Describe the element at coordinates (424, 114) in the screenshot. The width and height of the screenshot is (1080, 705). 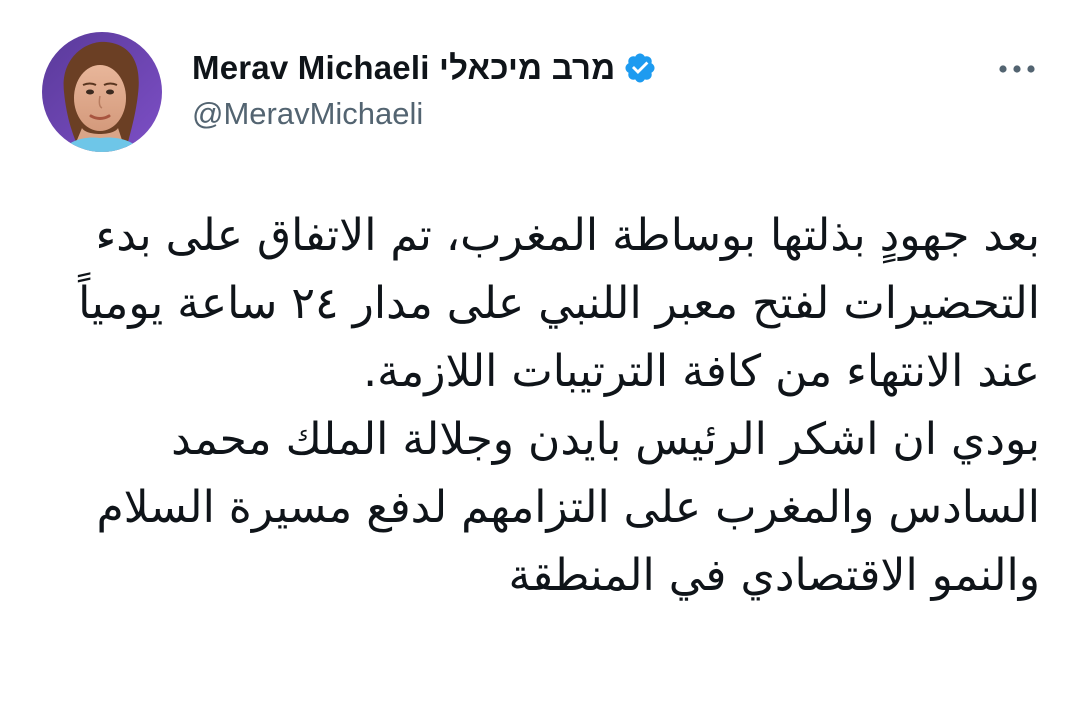
I see `user-handle: @MeravMichaeli` at that location.